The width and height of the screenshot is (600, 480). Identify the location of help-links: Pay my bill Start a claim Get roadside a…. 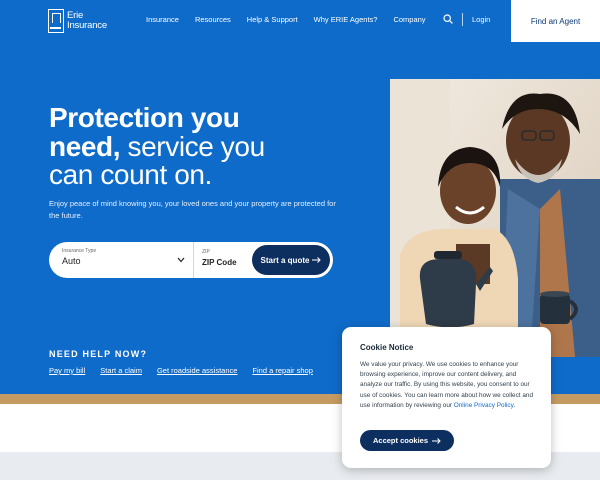
(188, 370).